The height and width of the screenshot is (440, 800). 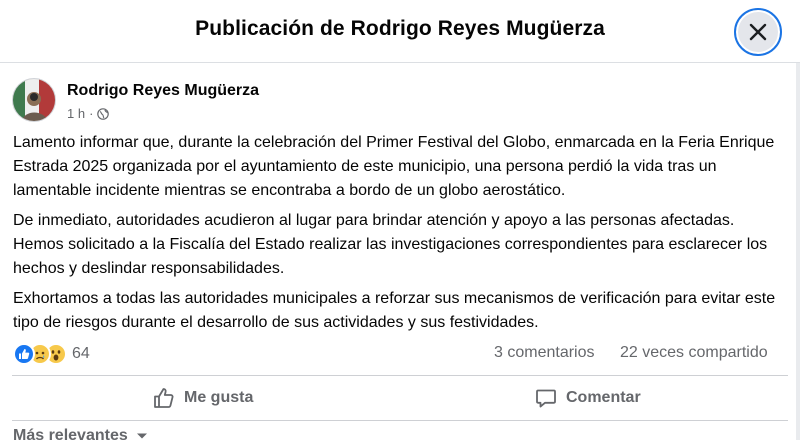 I want to click on comments-sort-dropdown: Más relevantes, so click(x=80, y=433).